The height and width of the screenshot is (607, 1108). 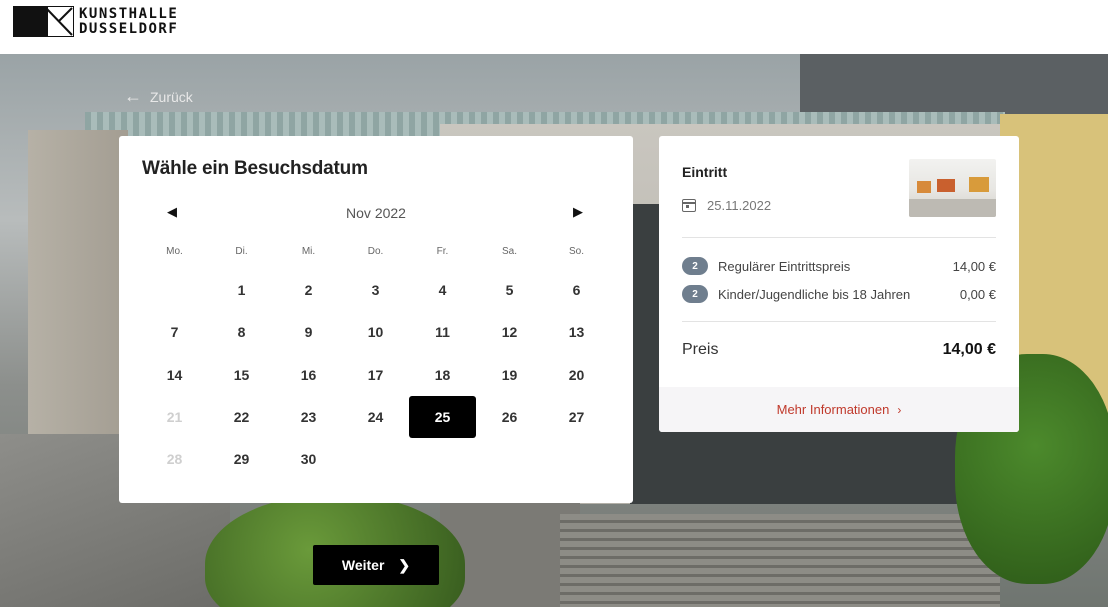 What do you see at coordinates (133, 96) in the screenshot?
I see `arrow-left-icon: ←` at bounding box center [133, 96].